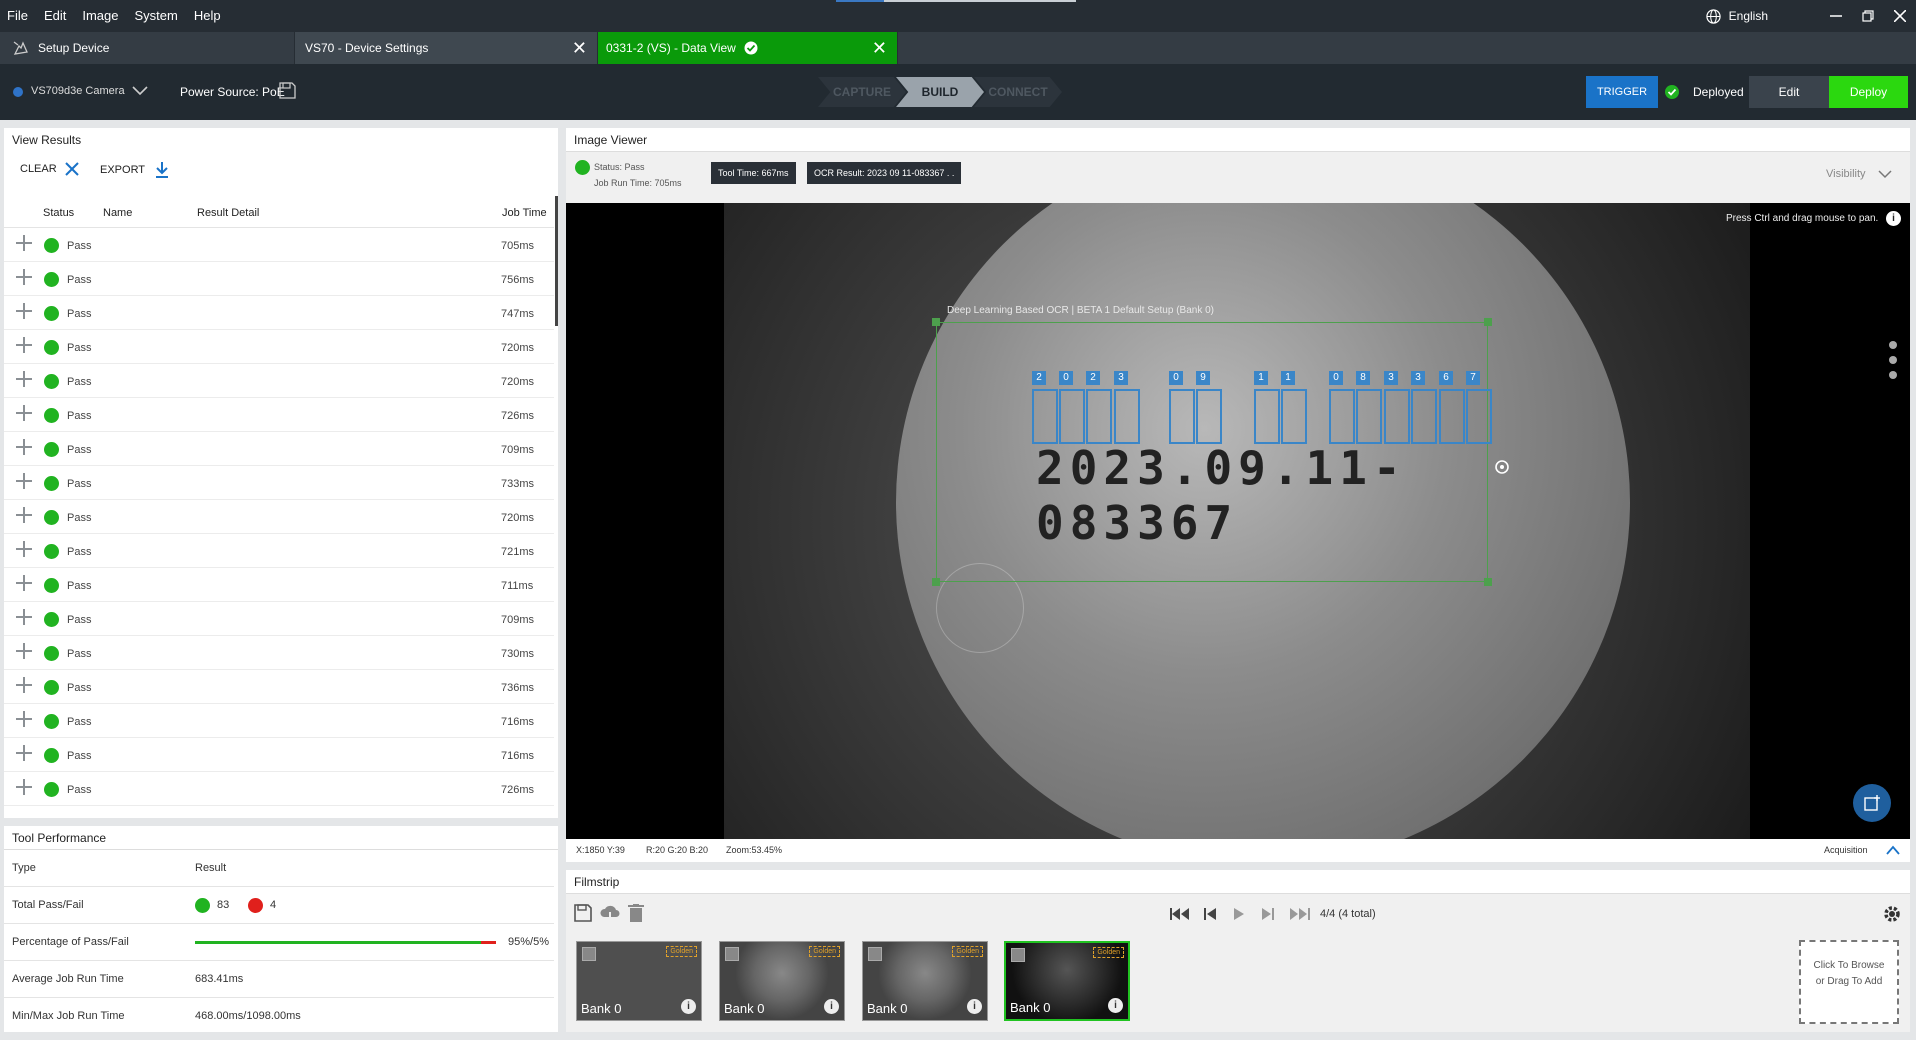 The image size is (1916, 1040). Describe the element at coordinates (56, 16) in the screenshot. I see `menu-edit: Edit` at that location.